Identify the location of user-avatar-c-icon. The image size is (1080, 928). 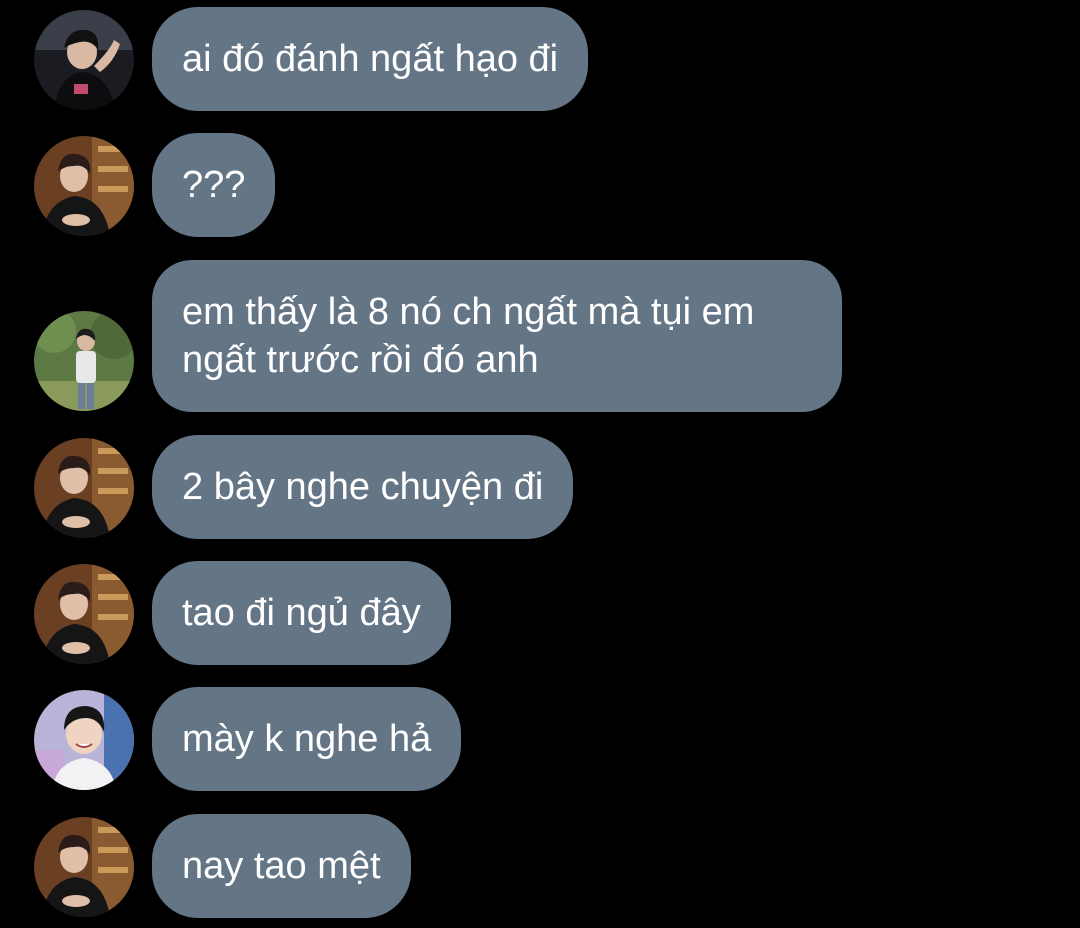
(84, 361).